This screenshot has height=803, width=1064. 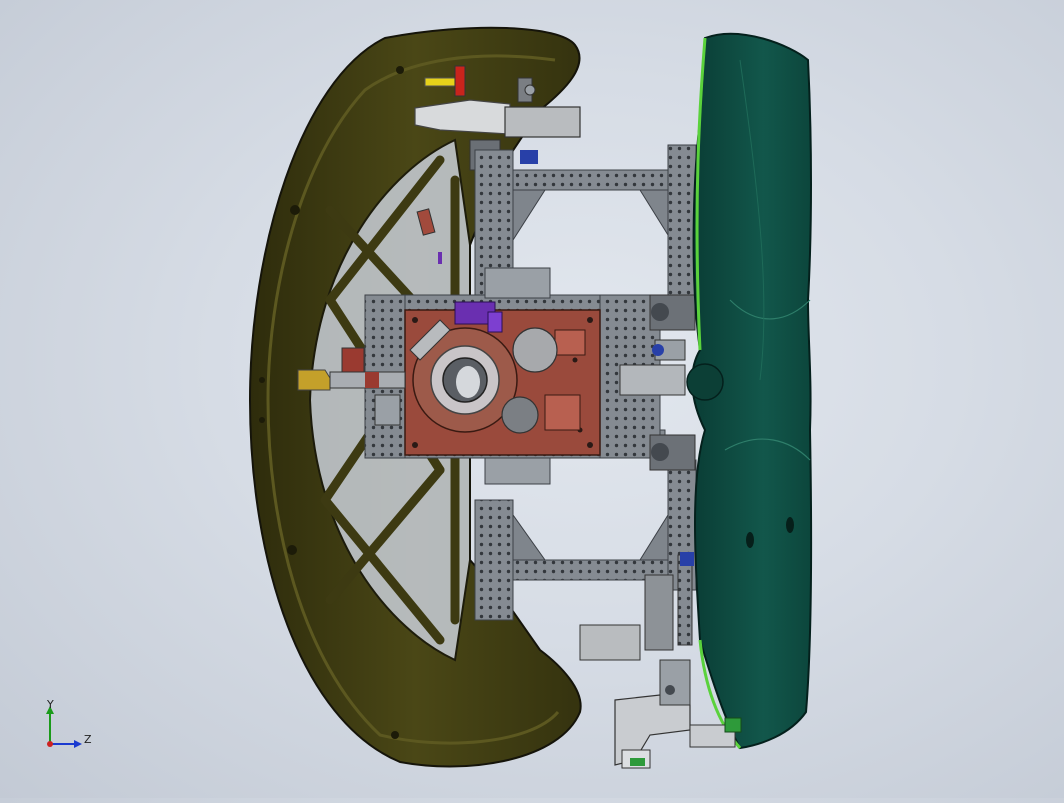 What do you see at coordinates (50, 704) in the screenshot?
I see `y-axis-label: Y` at bounding box center [50, 704].